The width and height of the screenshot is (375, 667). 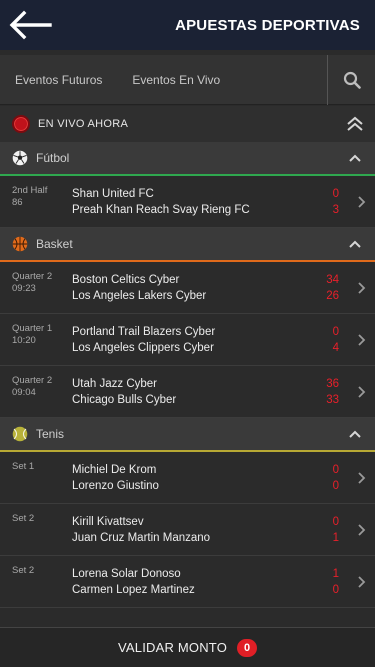 What do you see at coordinates (330, 340) in the screenshot?
I see `match-scores: 04` at bounding box center [330, 340].